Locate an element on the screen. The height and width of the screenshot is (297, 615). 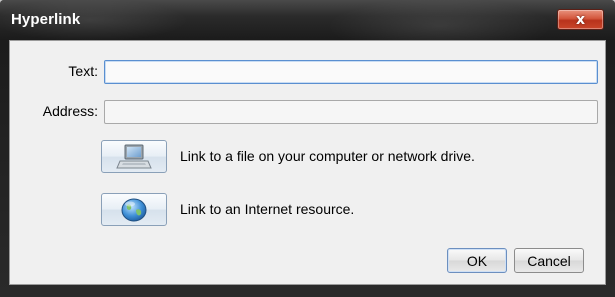
globe-icon is located at coordinates (134, 209).